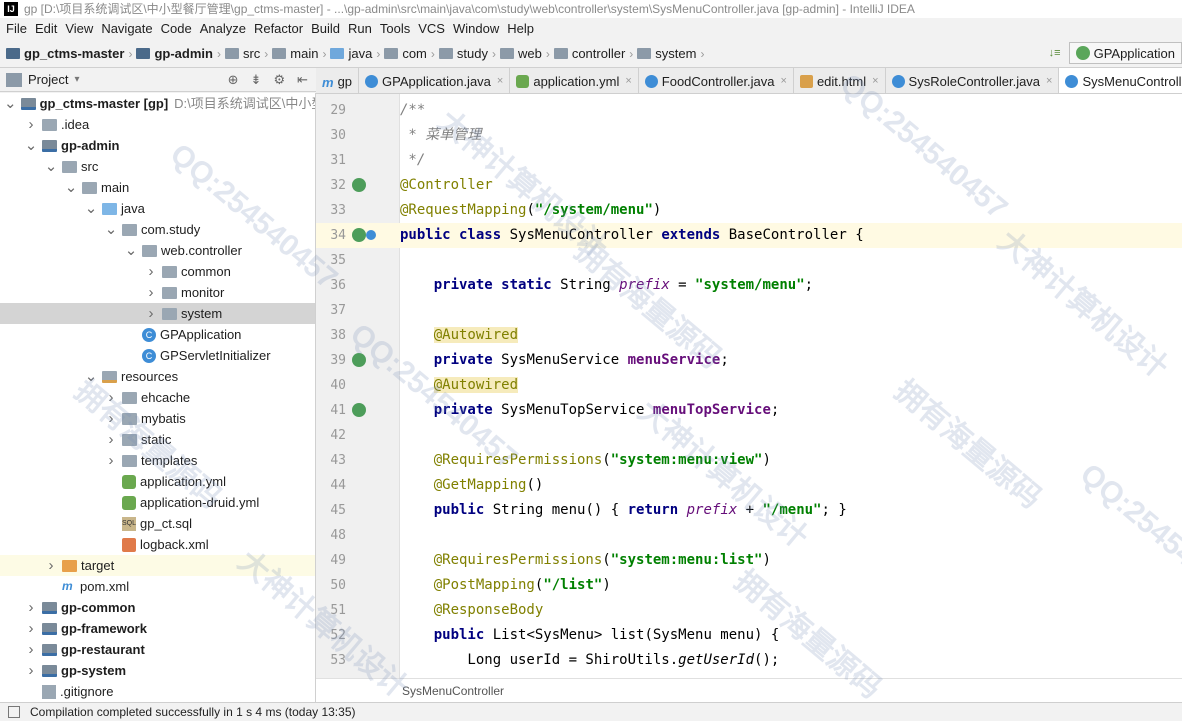  I want to click on tree-item: ⌄ main, so click(157, 187).